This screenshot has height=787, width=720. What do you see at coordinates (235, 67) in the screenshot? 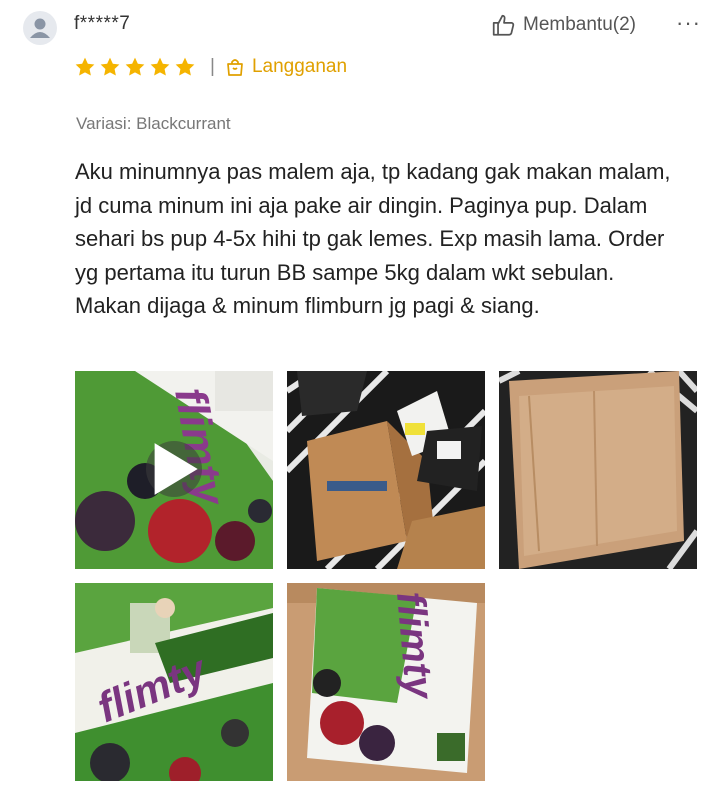
I see `shopping-bag-icon` at bounding box center [235, 67].